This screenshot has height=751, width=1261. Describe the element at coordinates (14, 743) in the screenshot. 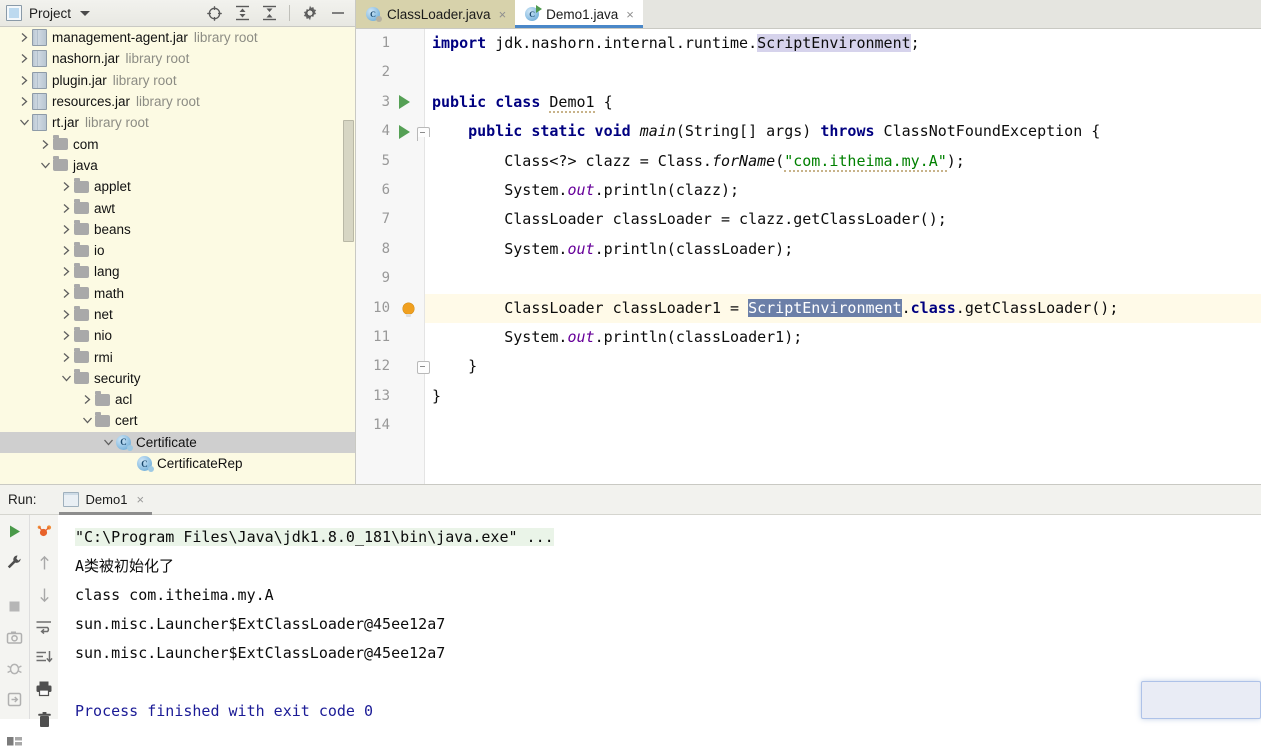

I see `layout-icon` at that location.